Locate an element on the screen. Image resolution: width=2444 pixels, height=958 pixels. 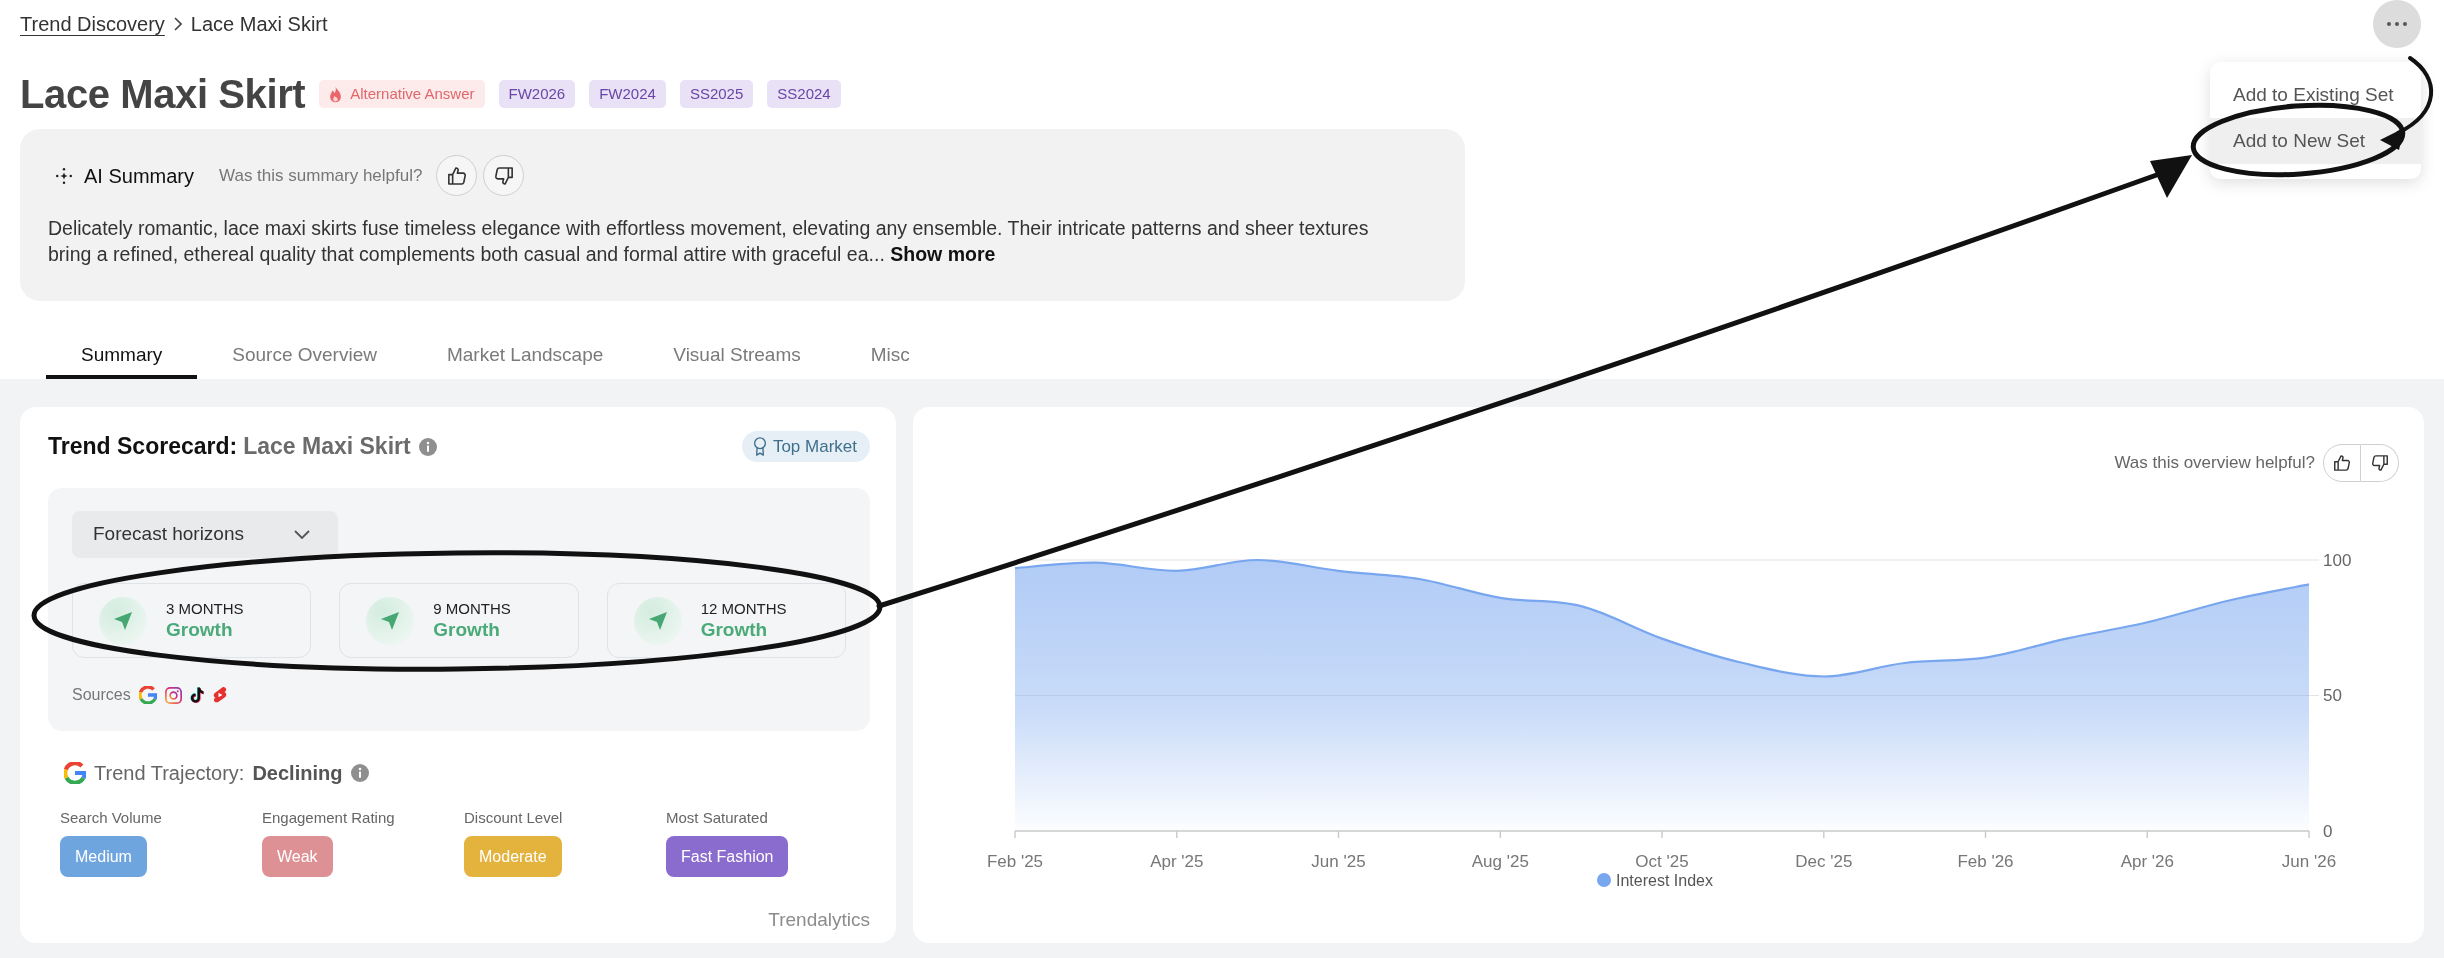
forecast-dropdown: Forecast horizons is located at coordinates (205, 534).